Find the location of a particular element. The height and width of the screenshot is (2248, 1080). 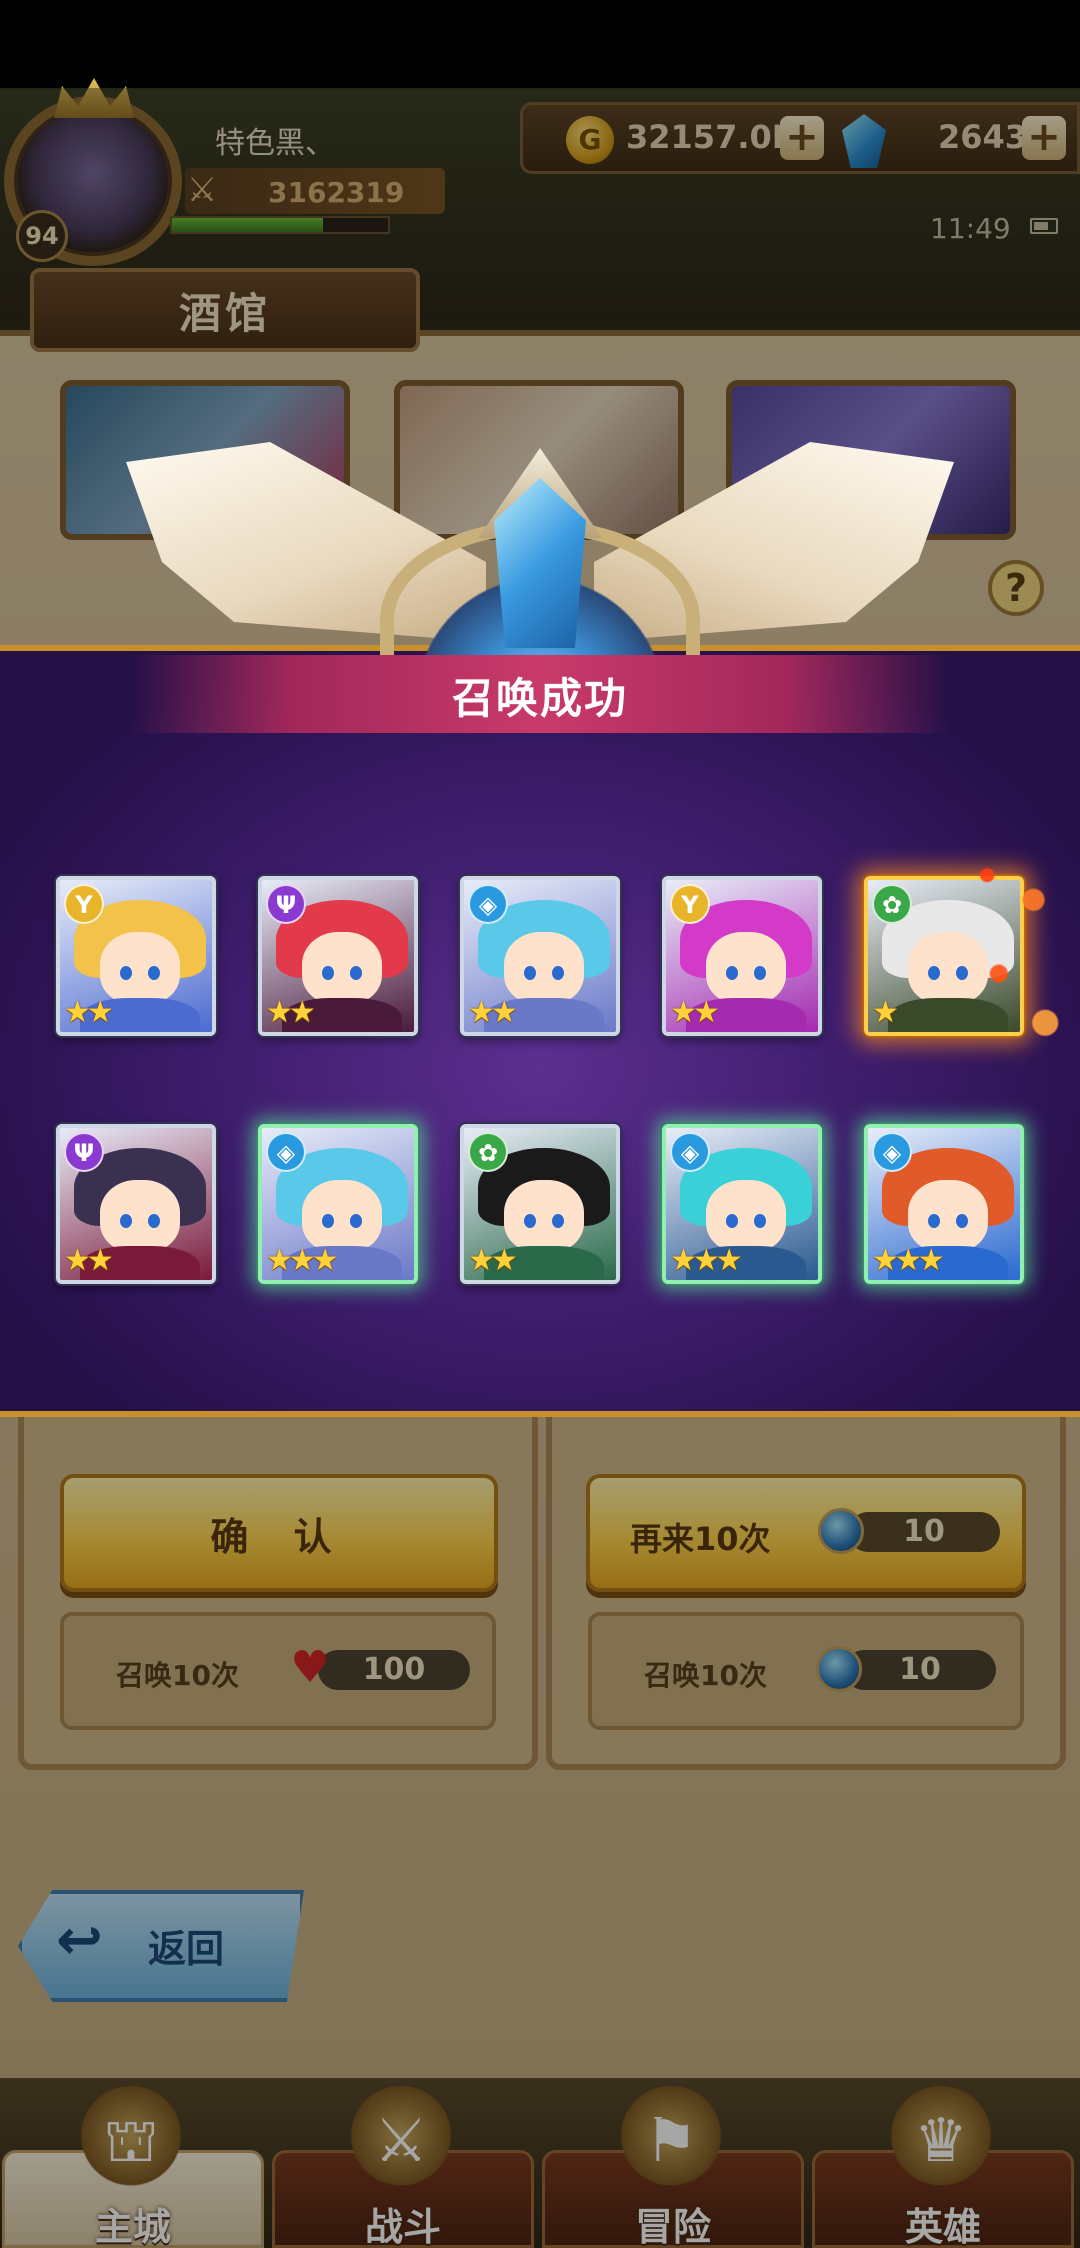

modal-title: 召唤成功 is located at coordinates (539, 698).